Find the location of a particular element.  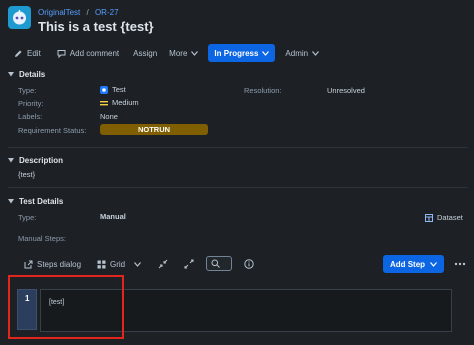

add-comment-button-label: Add comment is located at coordinates (94, 53).